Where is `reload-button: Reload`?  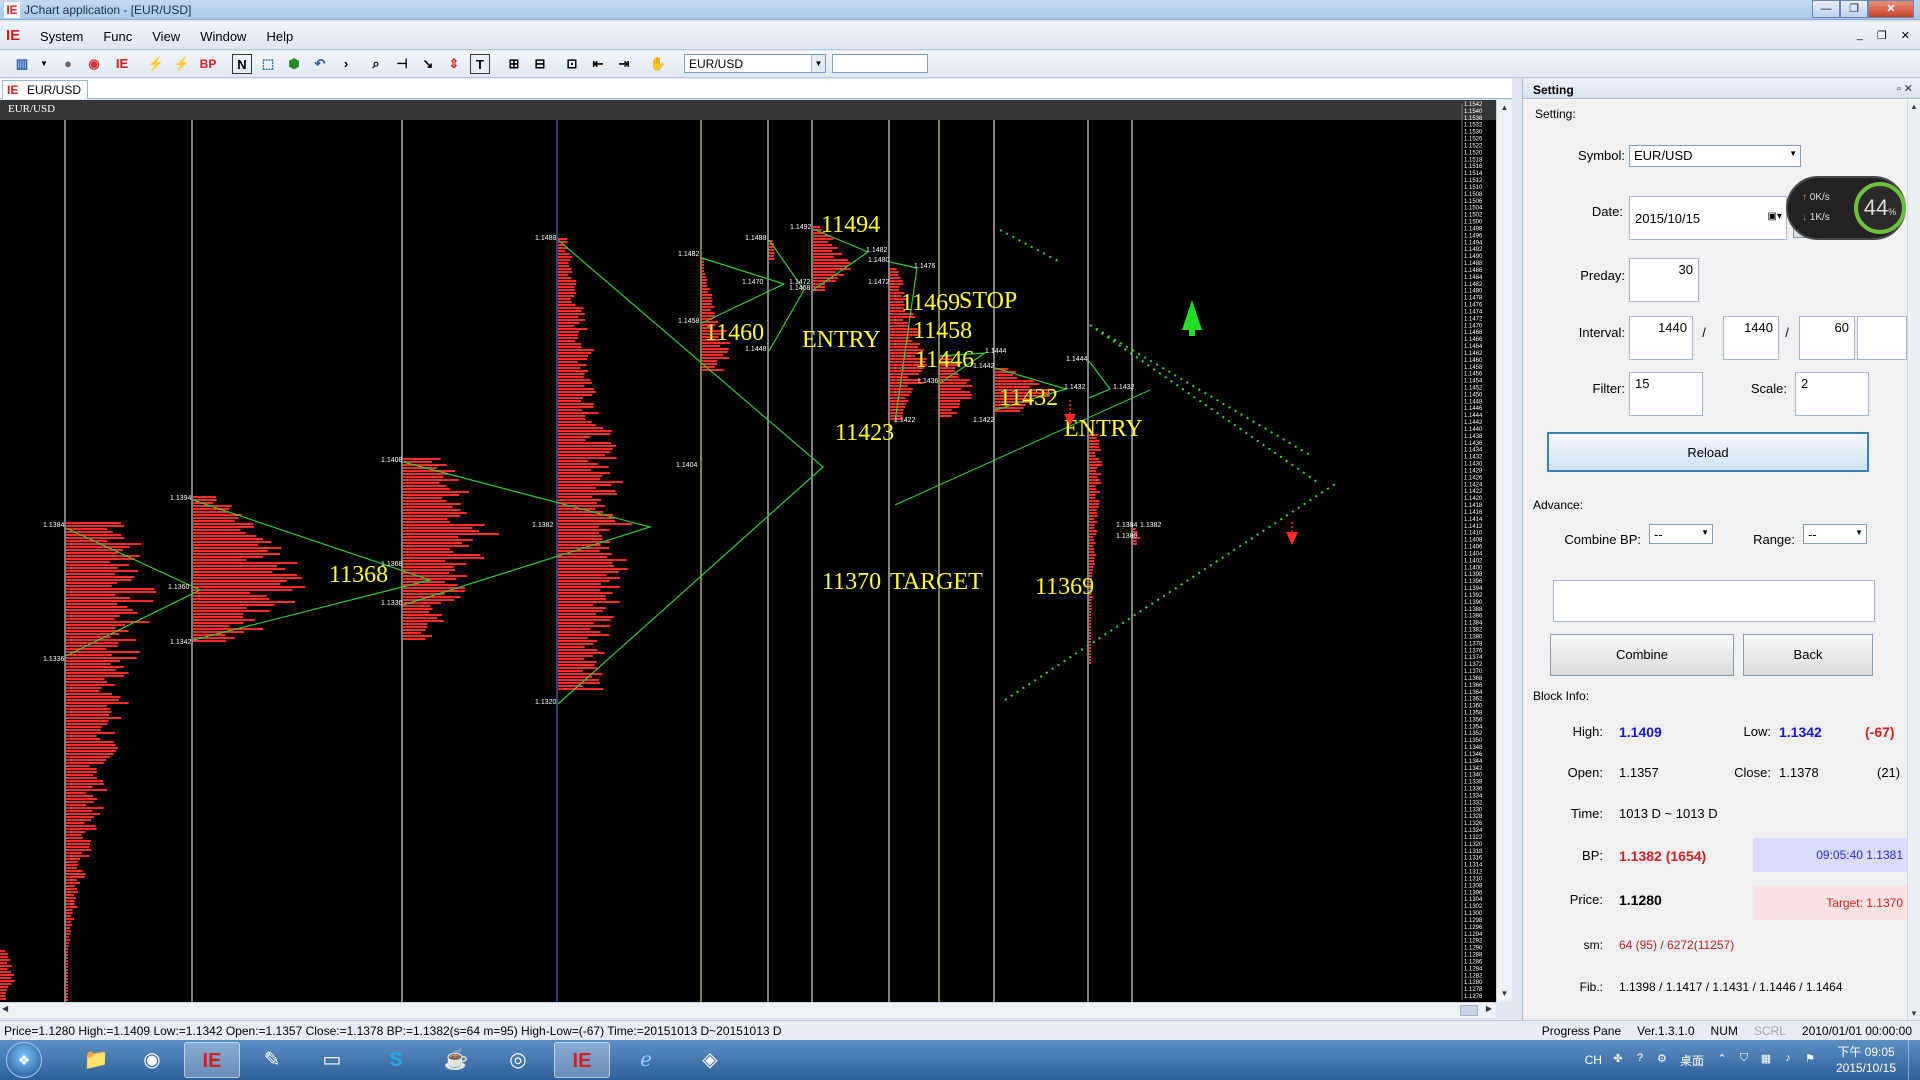
reload-button: Reload is located at coordinates (1708, 452).